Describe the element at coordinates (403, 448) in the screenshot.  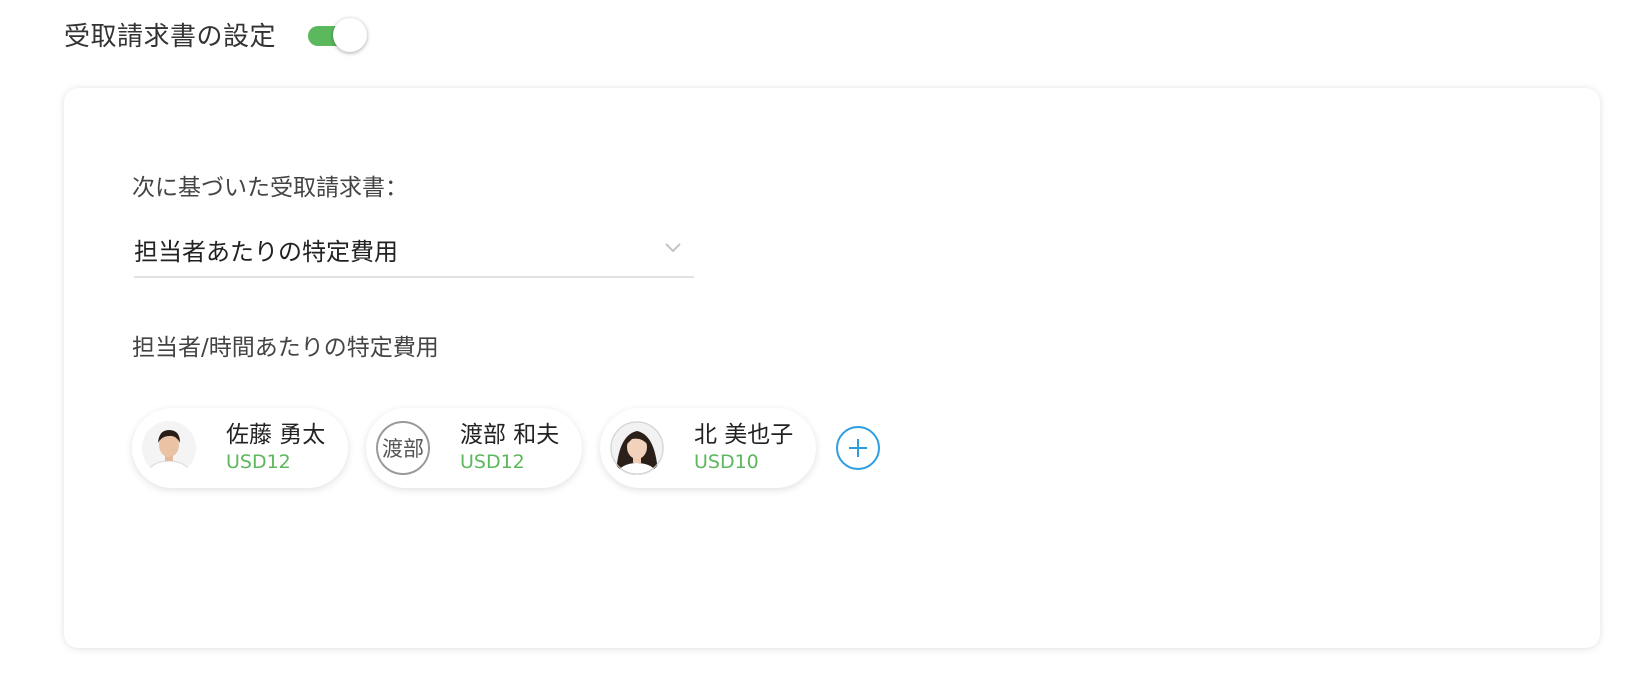
I see `avatar-initials: 渡部` at that location.